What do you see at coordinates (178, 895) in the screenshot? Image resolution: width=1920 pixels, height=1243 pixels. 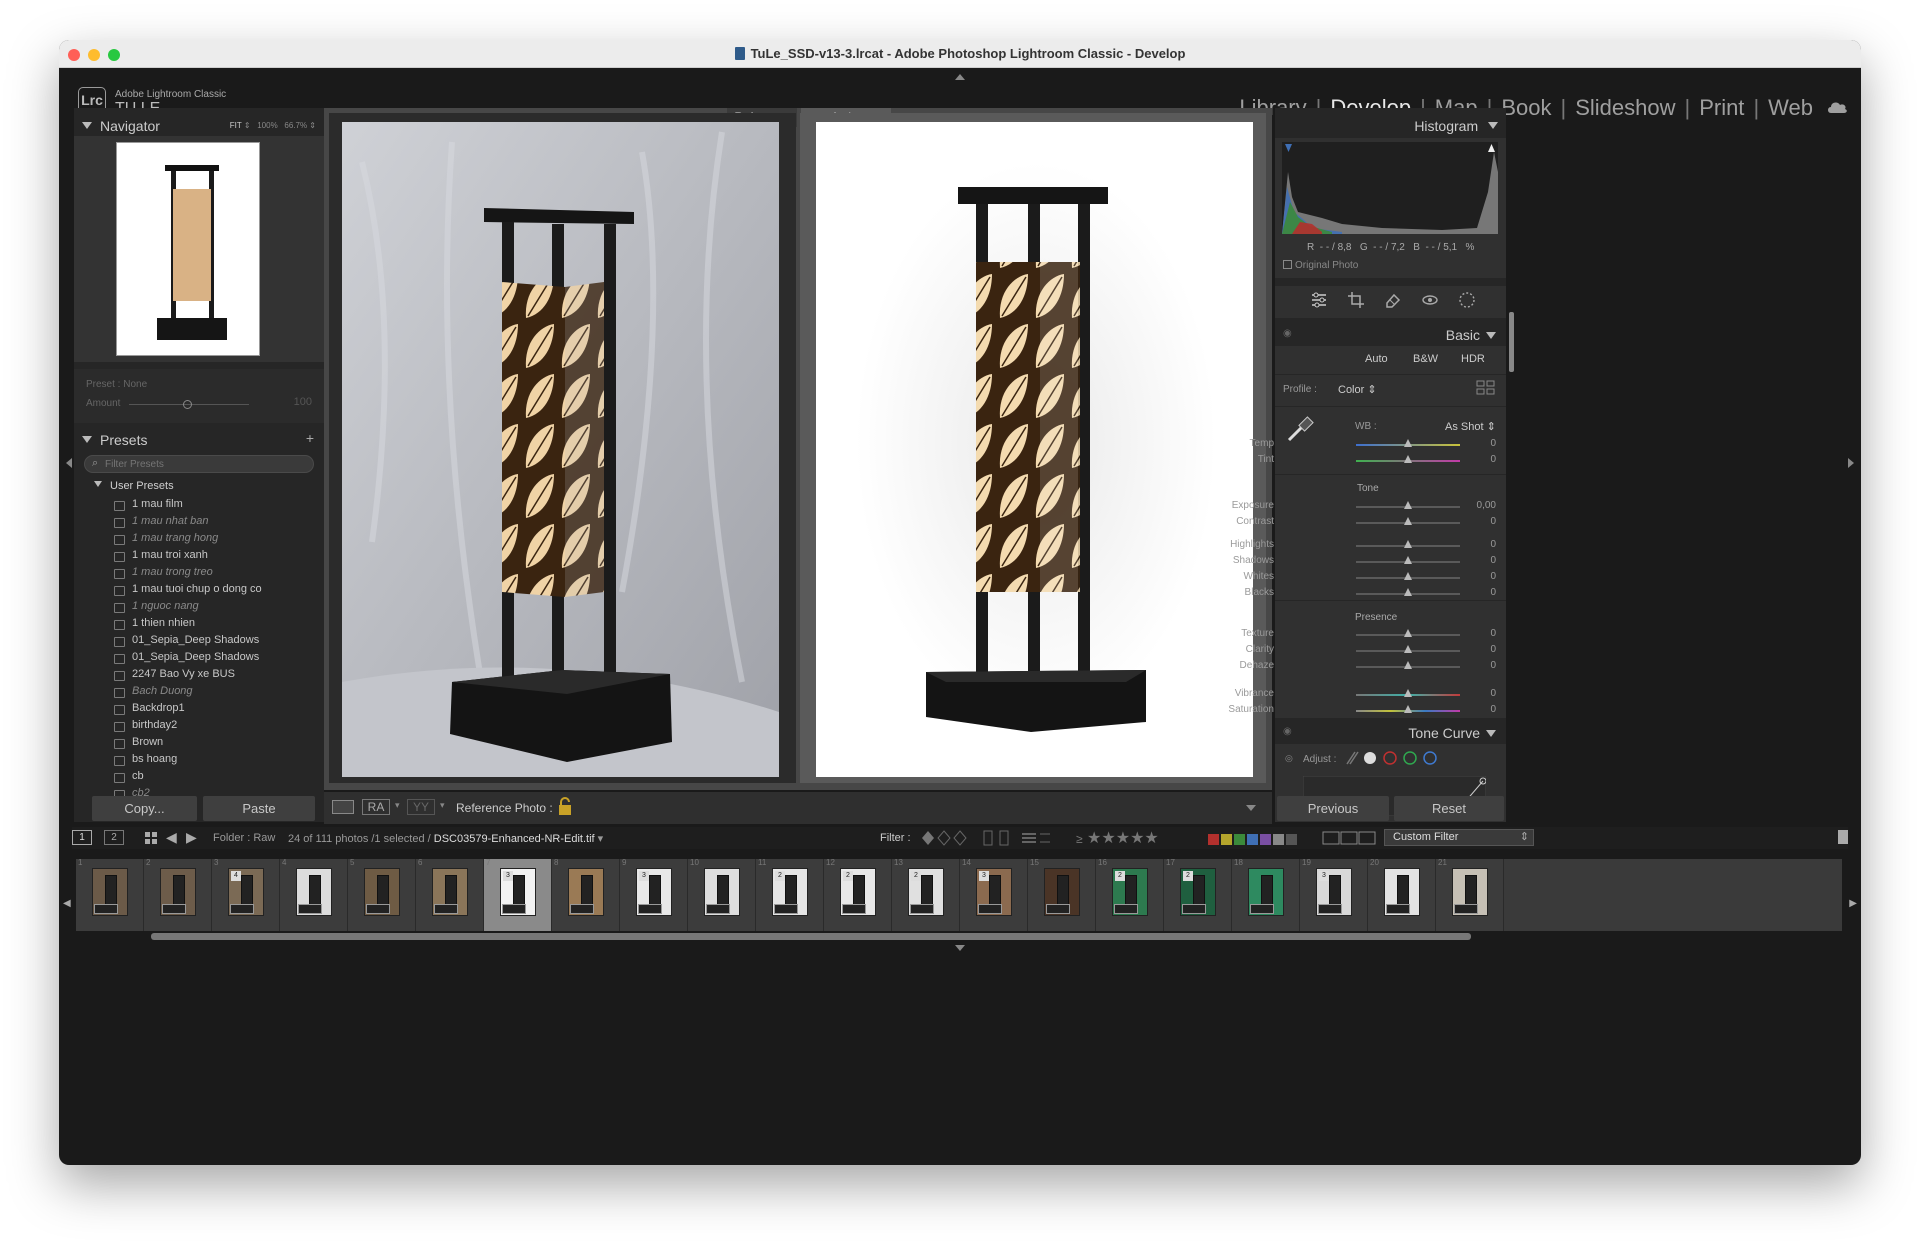 I see `filmstrip-thumbnail: 2` at bounding box center [178, 895].